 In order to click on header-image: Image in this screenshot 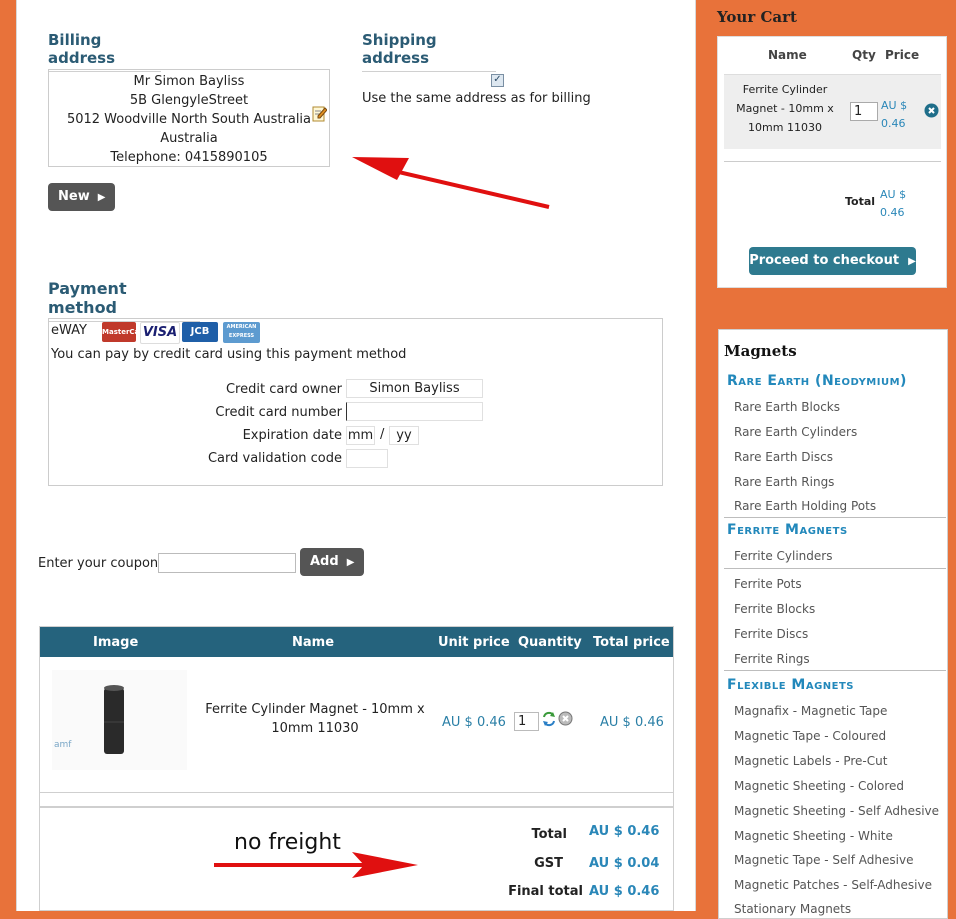, I will do `click(116, 642)`.